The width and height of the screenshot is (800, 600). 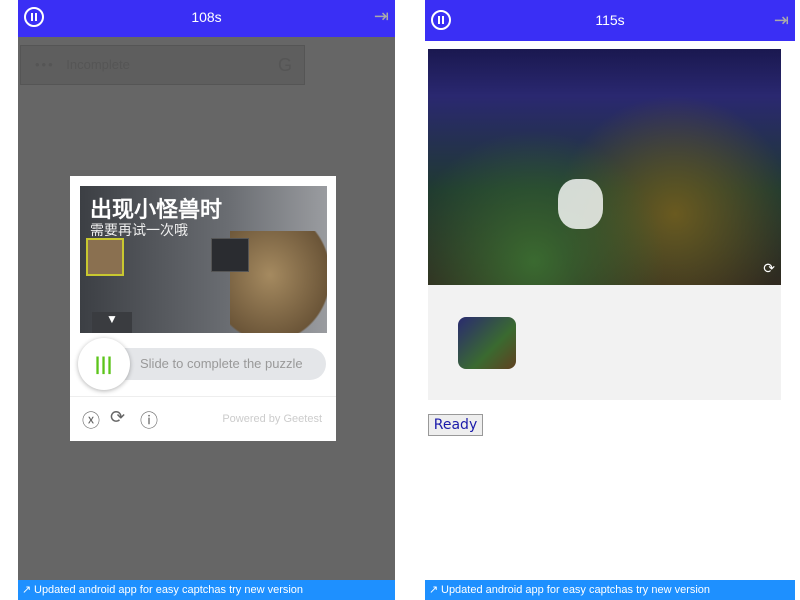 I want to click on dots-icon: •••, so click(x=45, y=64).